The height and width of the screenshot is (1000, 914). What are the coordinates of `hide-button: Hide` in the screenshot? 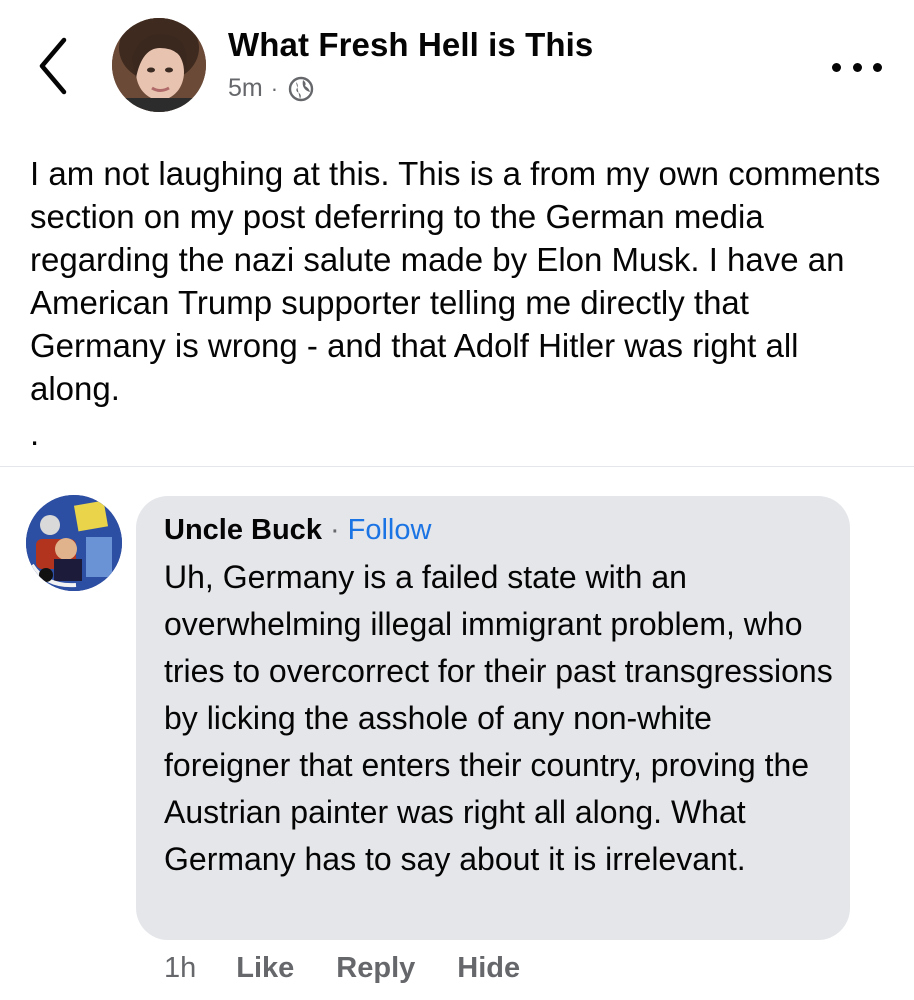 It's located at (488, 968).